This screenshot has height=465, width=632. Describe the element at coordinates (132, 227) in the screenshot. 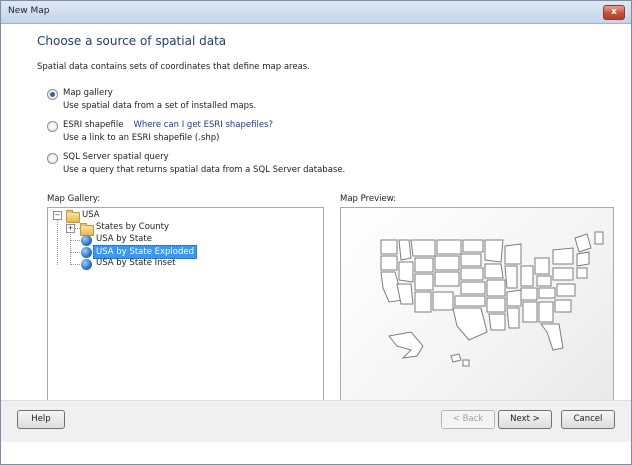

I see `tree-item-states-by-county: States by County` at that location.